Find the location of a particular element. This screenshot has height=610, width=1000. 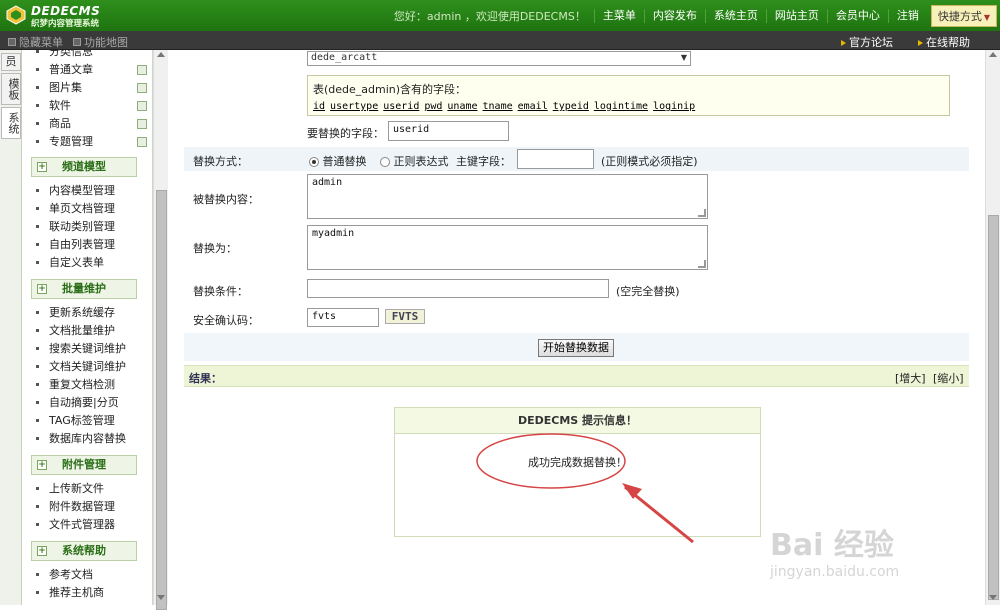

field-link-email: email is located at coordinates (533, 106).